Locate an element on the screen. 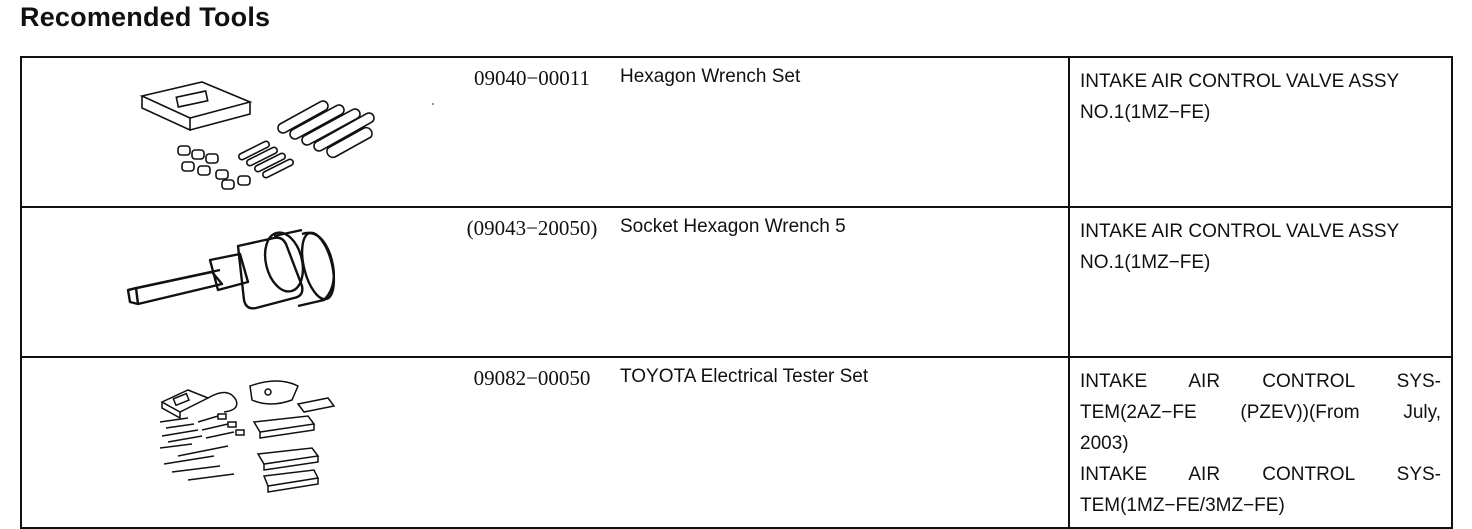  tool-name: Socket Hexagon Wrench 5 is located at coordinates (733, 226).